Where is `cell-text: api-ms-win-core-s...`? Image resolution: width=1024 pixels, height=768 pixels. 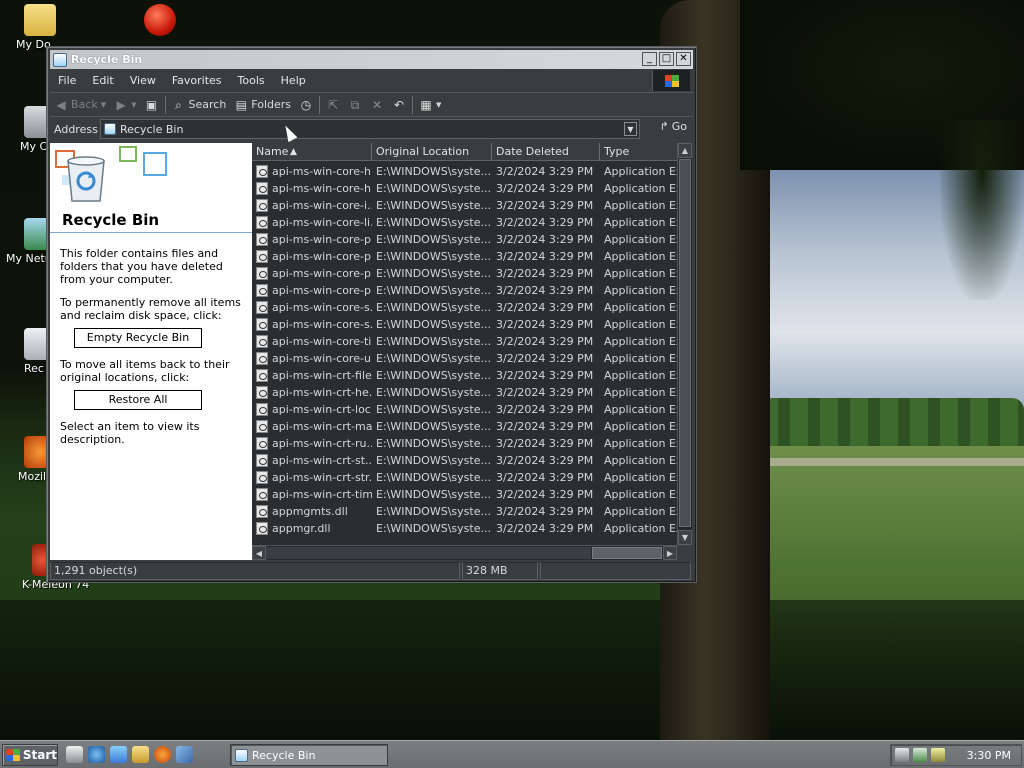
cell-text: api-ms-win-core-s... is located at coordinates (322, 307).